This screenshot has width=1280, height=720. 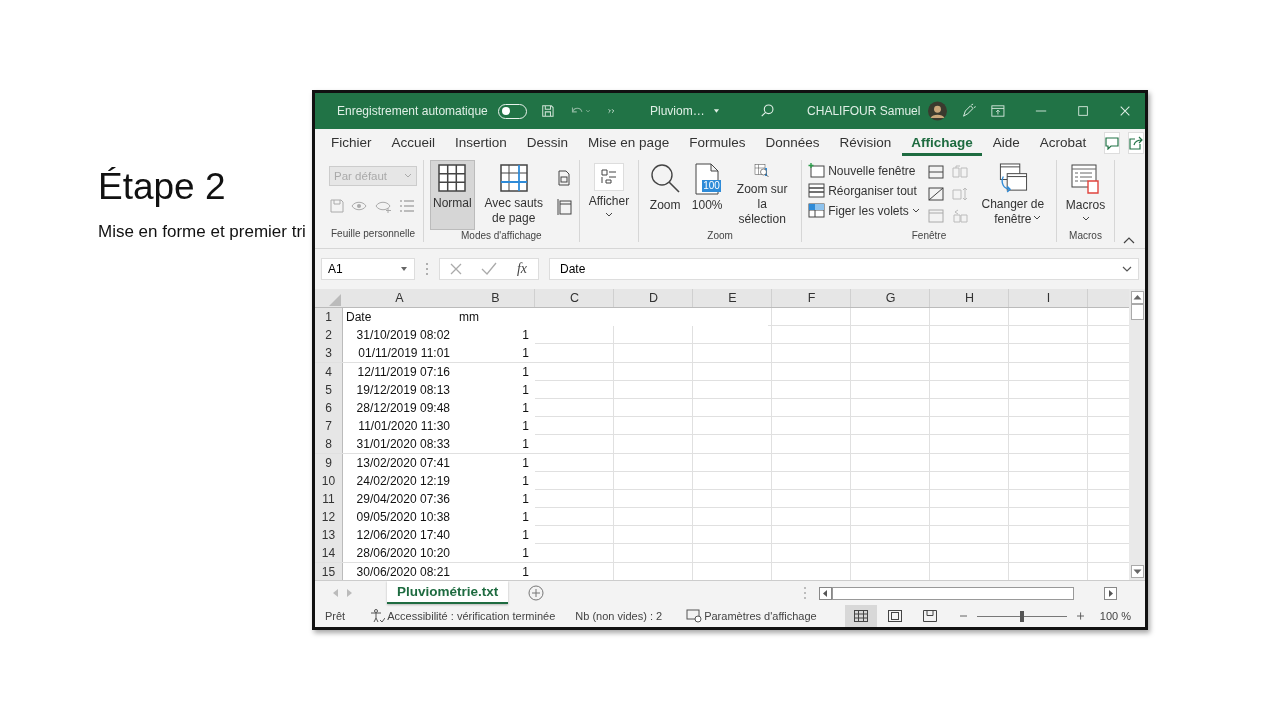 I want to click on slide-subtitle: Mise en forme et premier tri, so click(x=202, y=232).